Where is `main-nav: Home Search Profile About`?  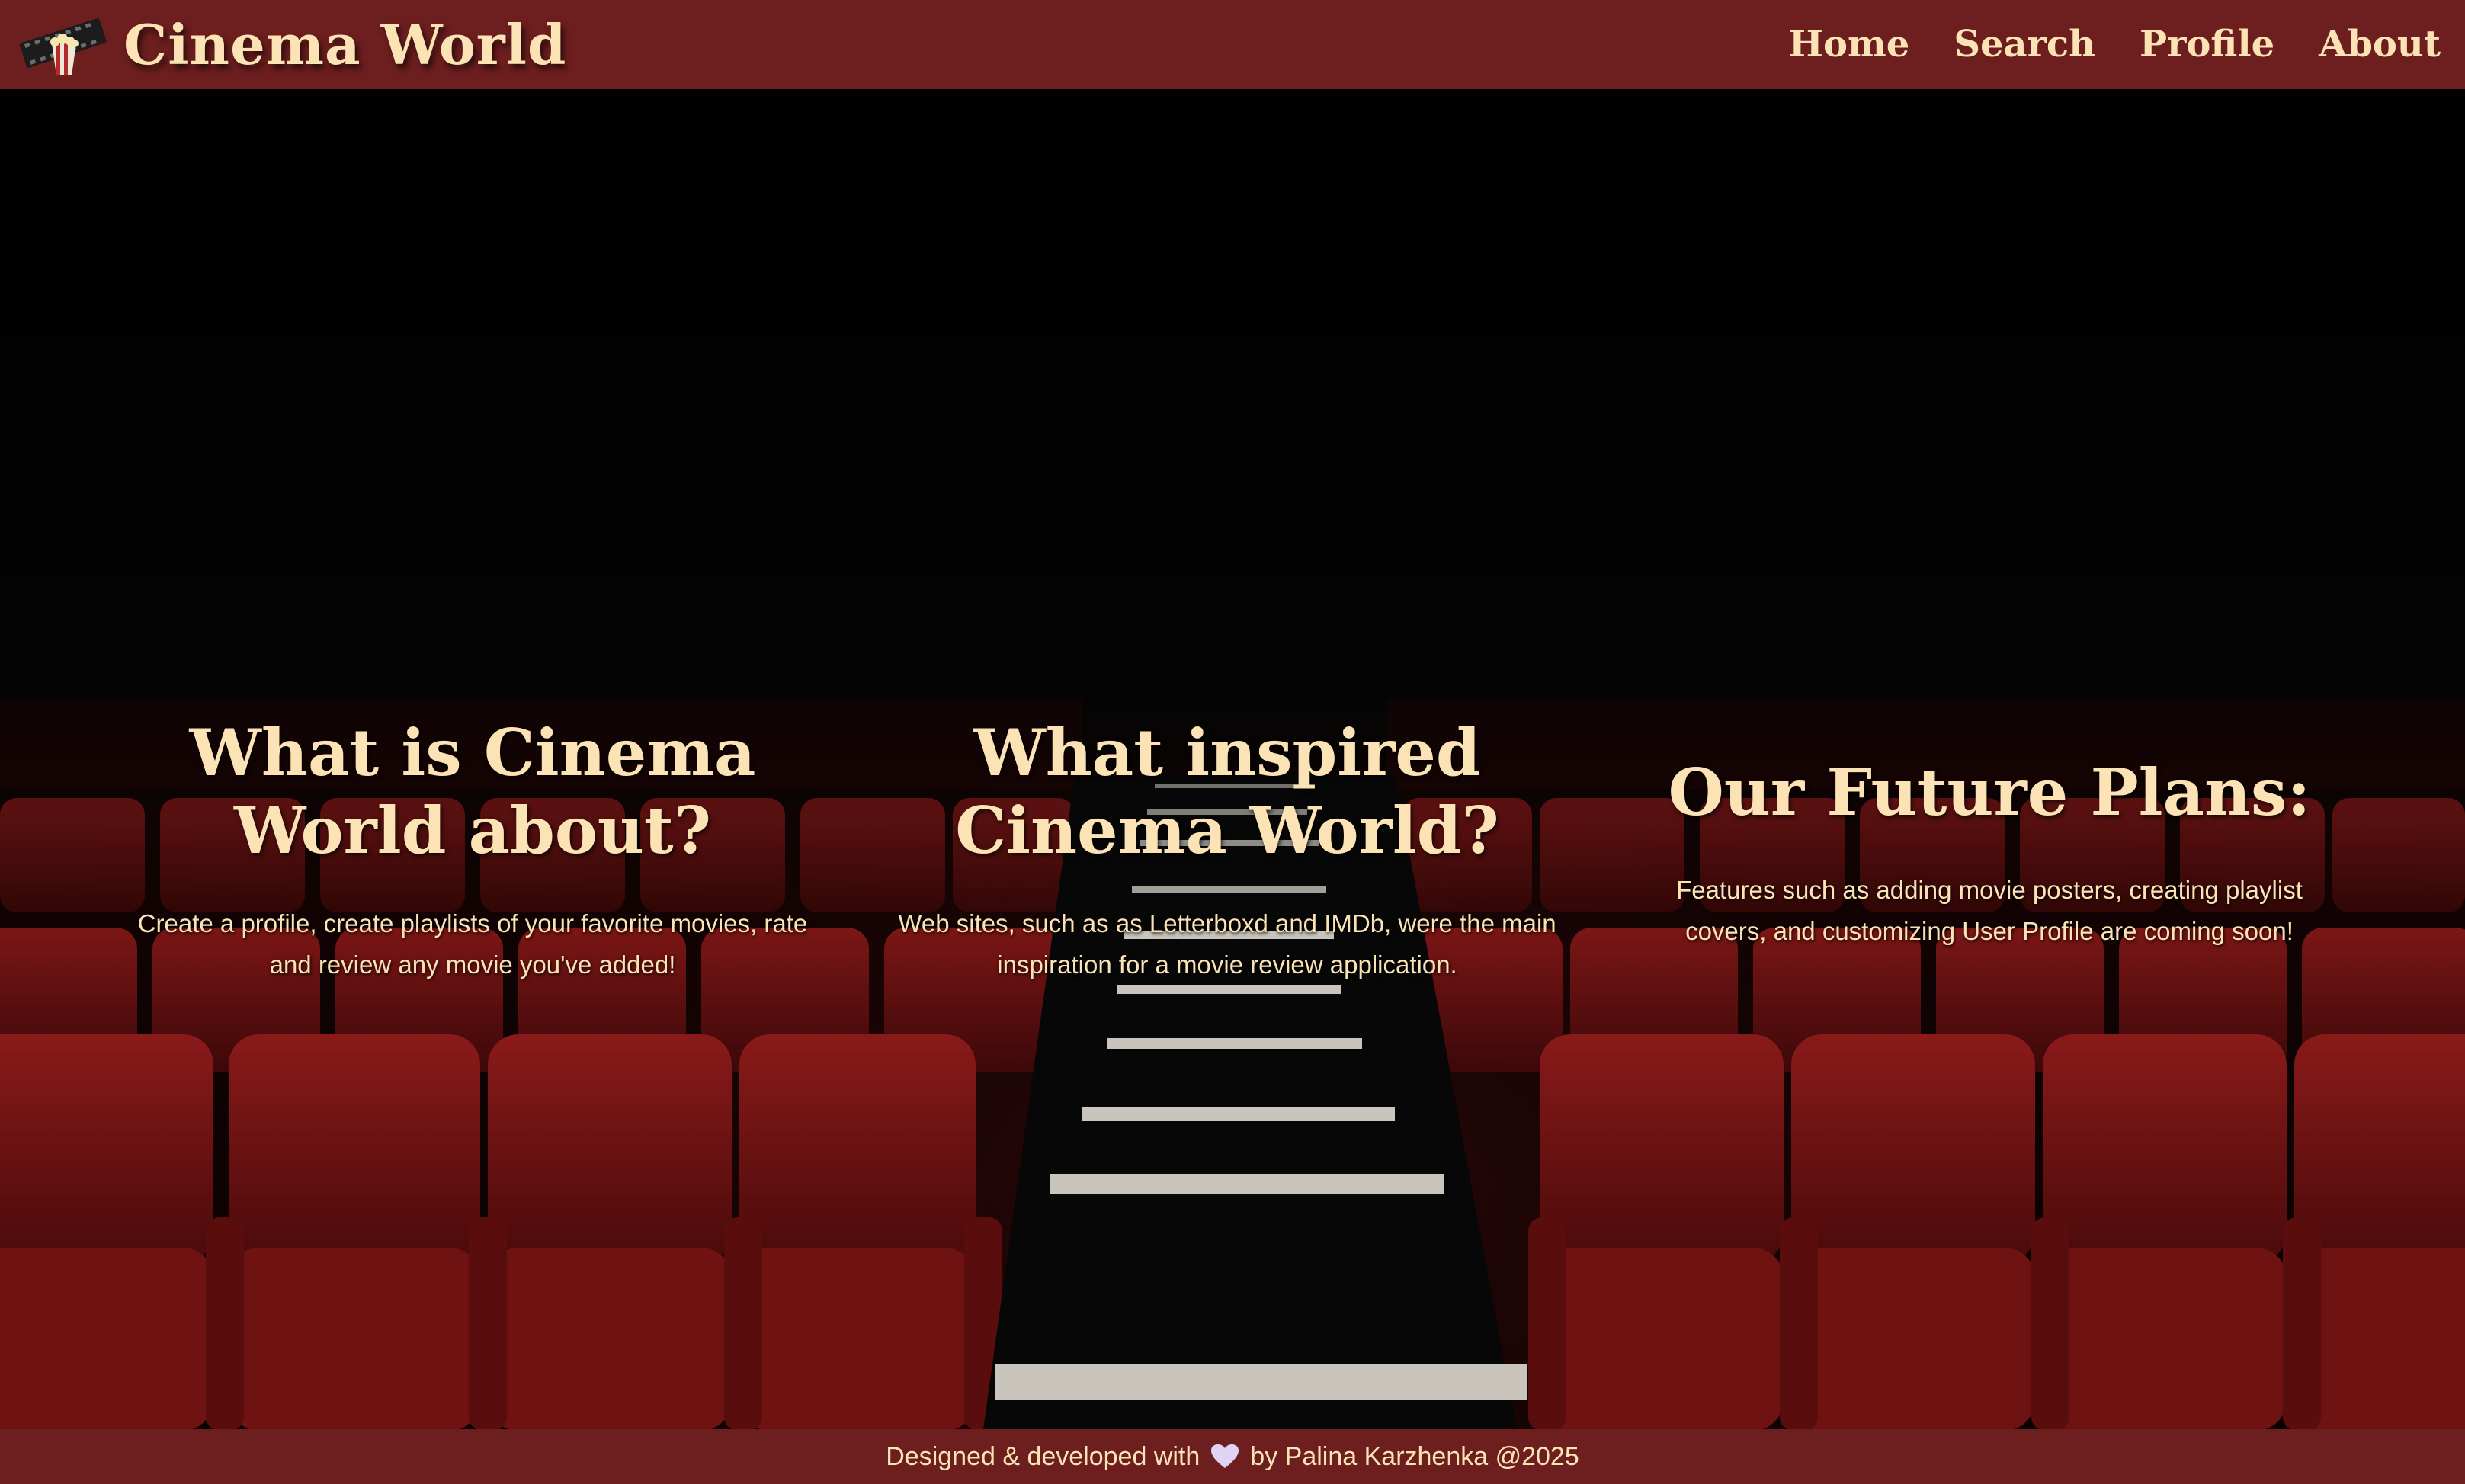
main-nav: Home Search Profile About is located at coordinates (2115, 44).